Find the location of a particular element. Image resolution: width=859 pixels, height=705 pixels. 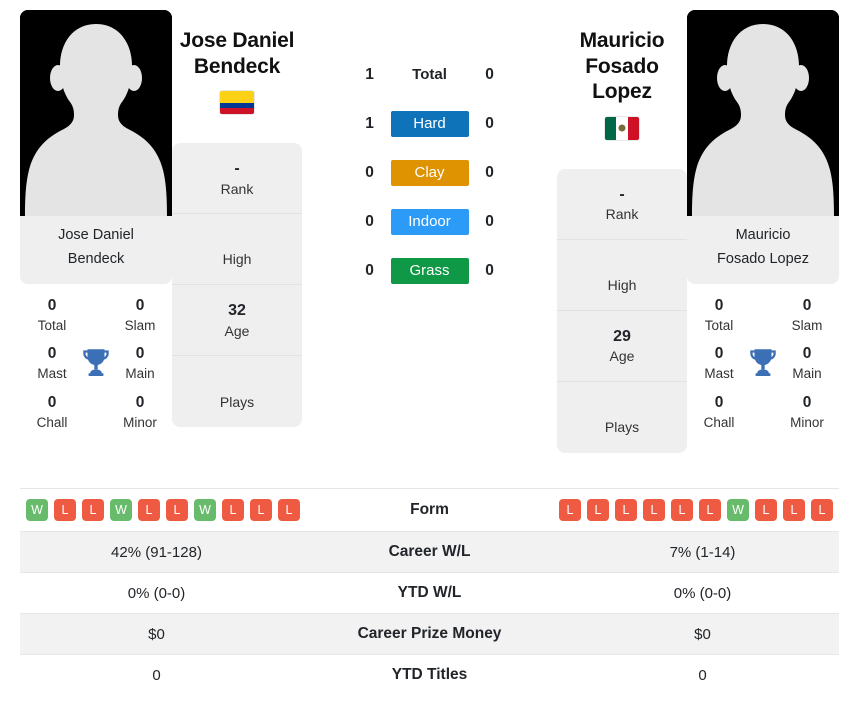

left-form-badge-10: L is located at coordinates (289, 510).